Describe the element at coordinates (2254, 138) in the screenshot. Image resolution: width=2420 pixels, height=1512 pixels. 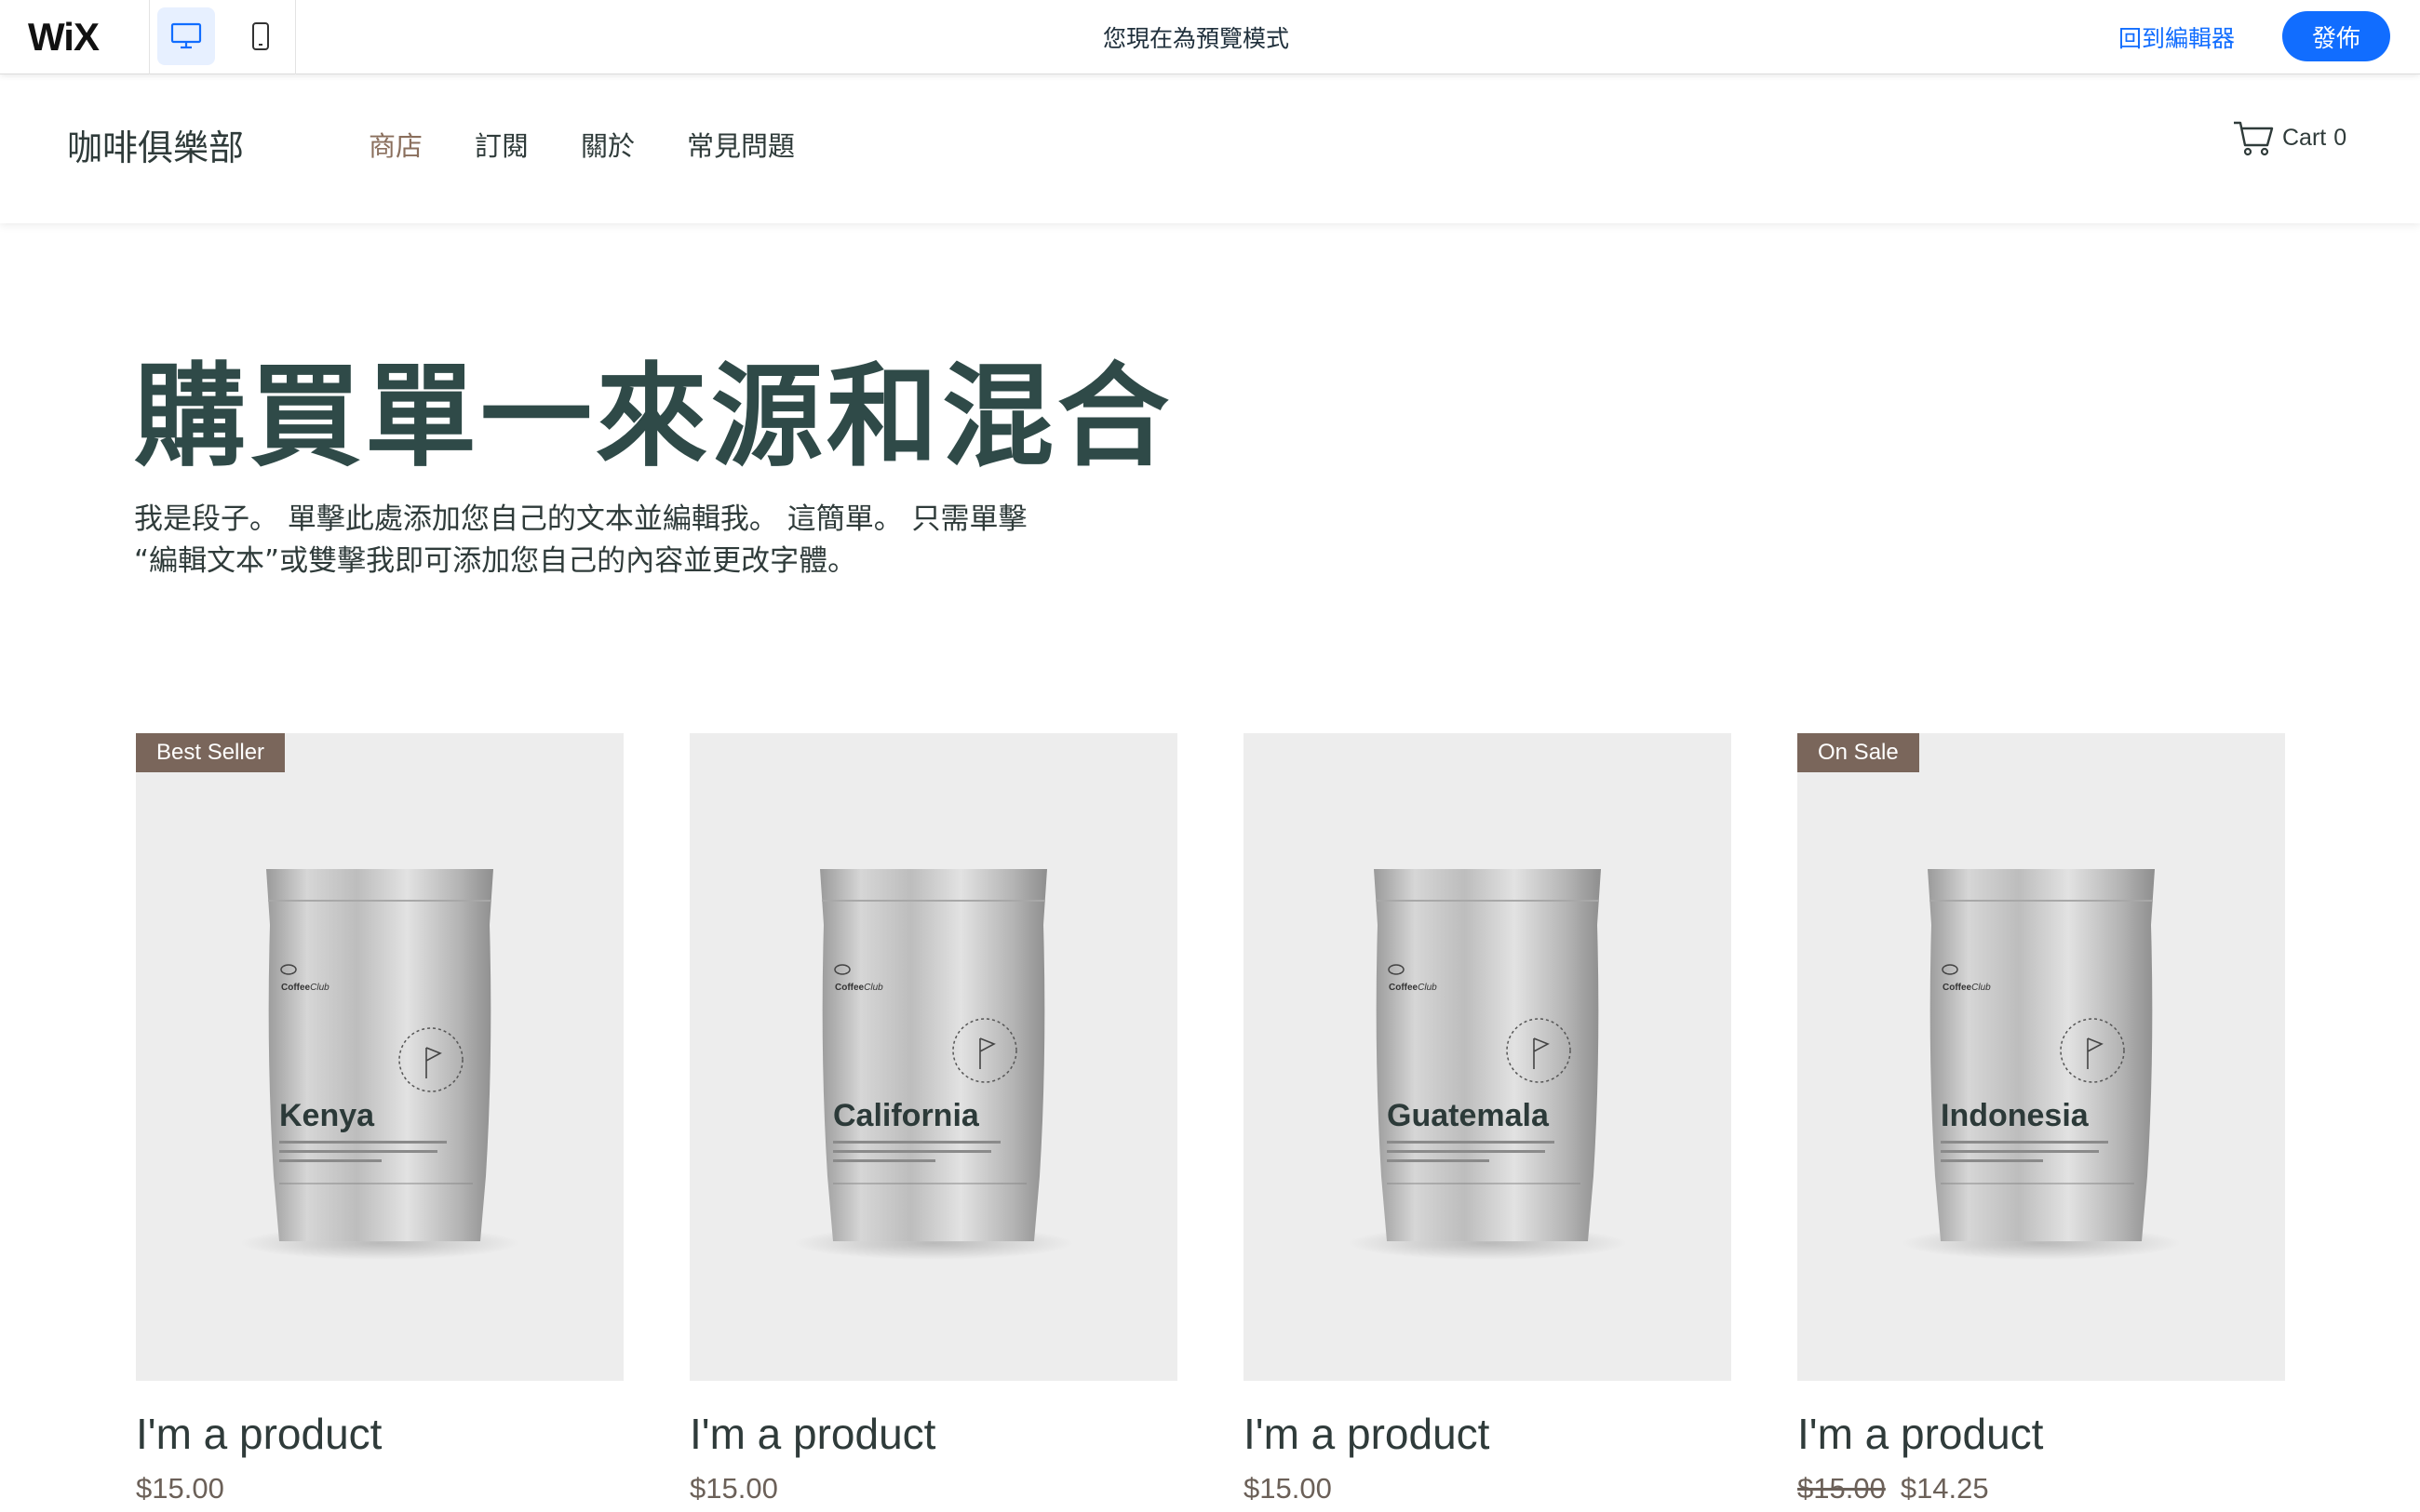
I see `cart-icon` at that location.